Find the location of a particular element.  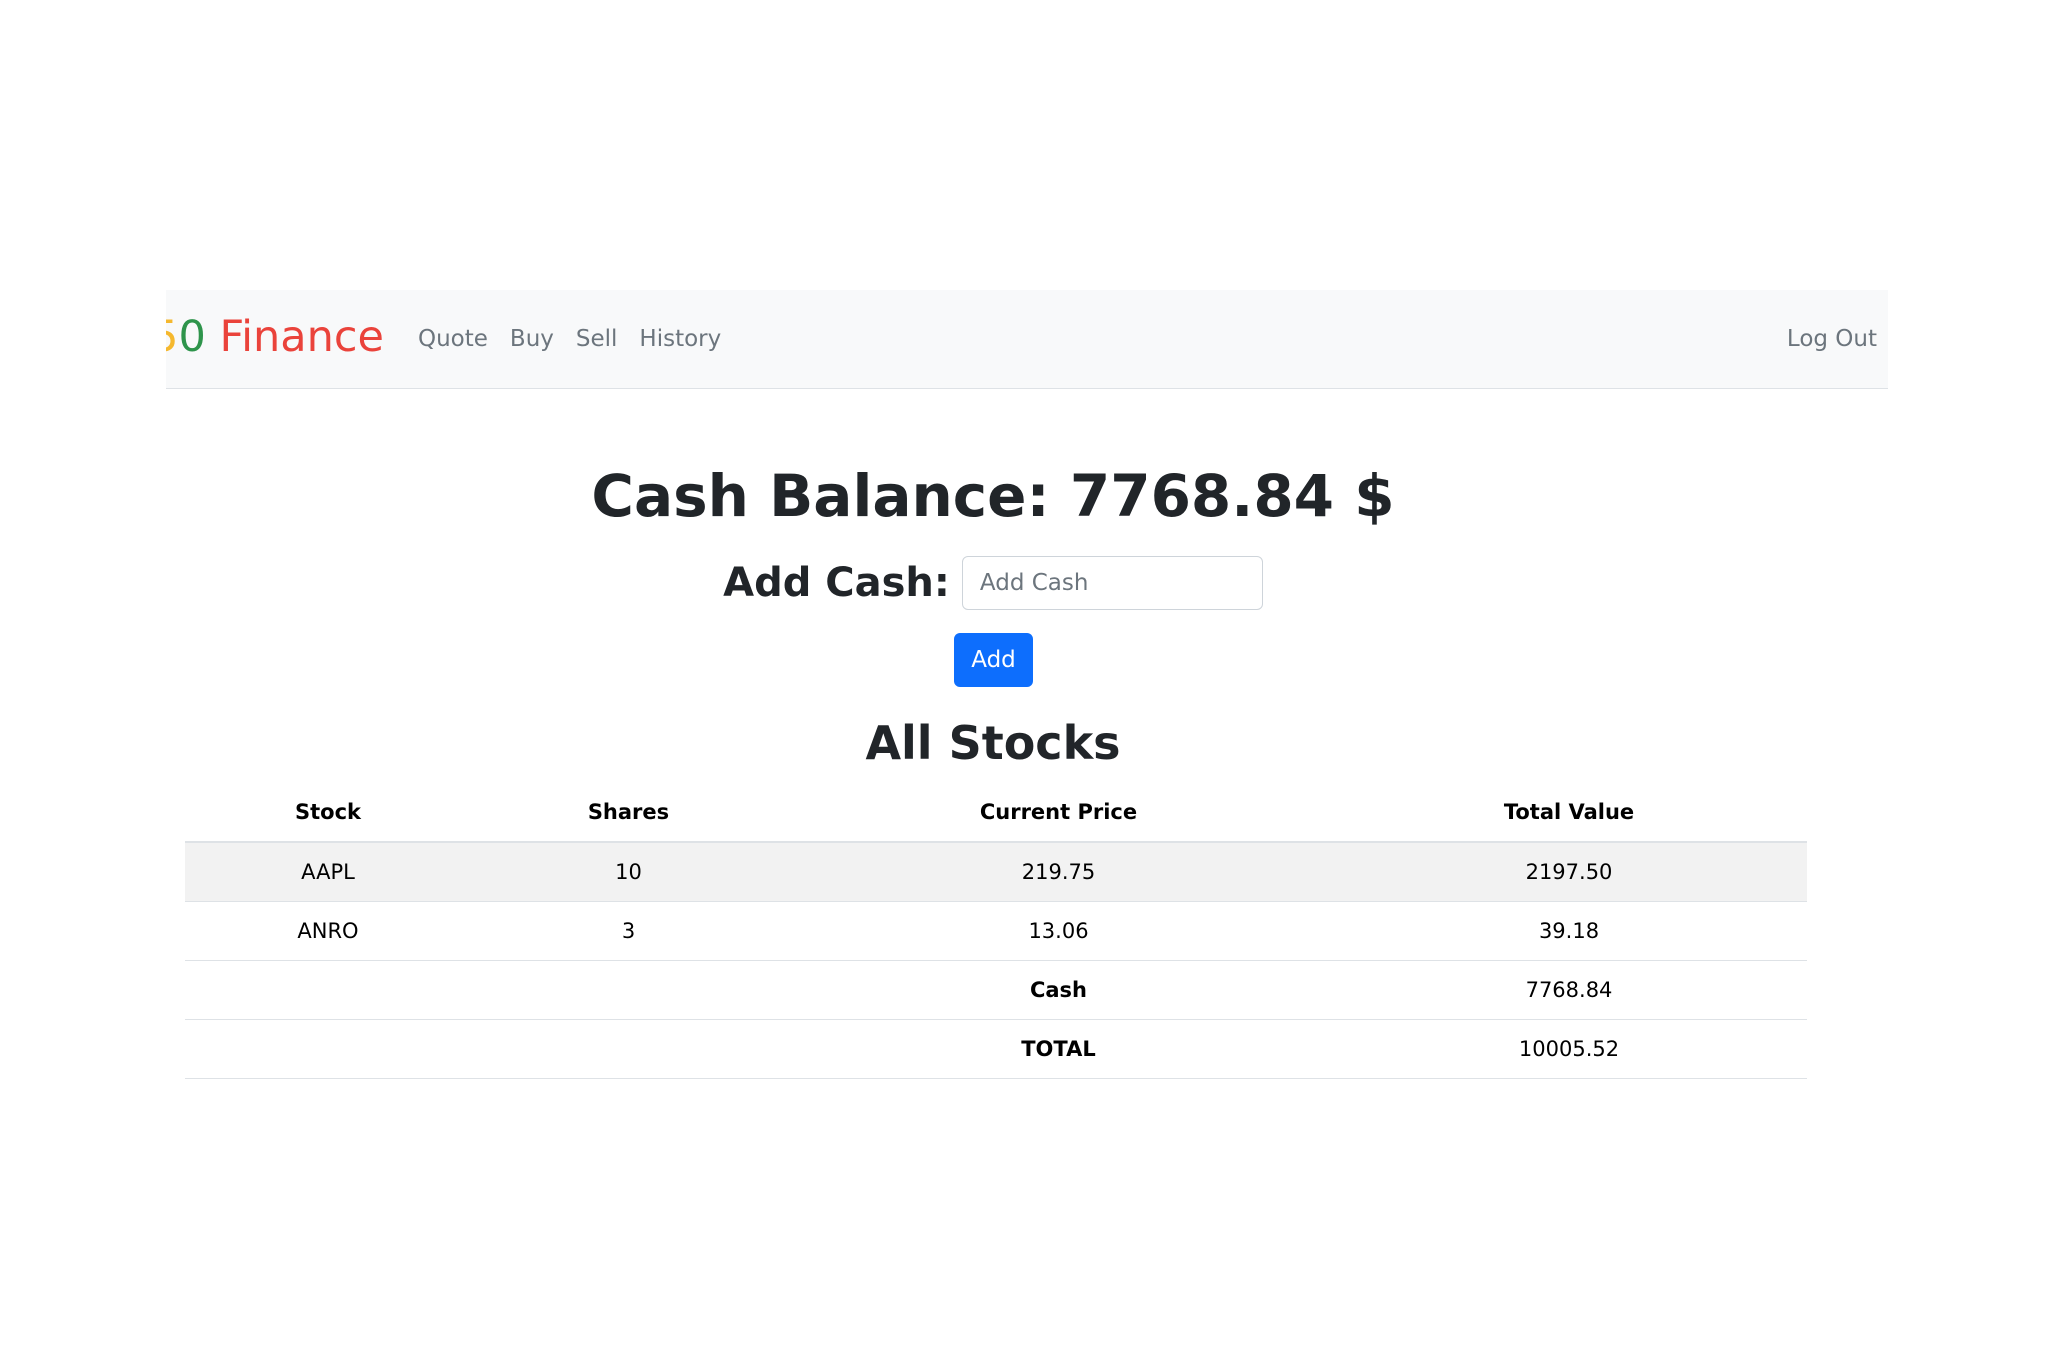

cell-stock: ANRO is located at coordinates (328, 931).